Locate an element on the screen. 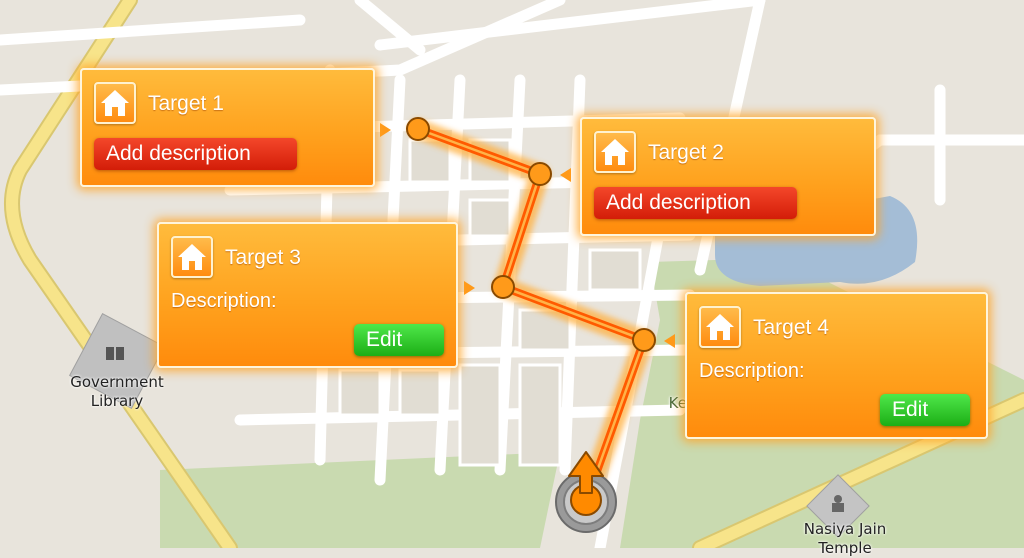  target-4-title: Target 4 is located at coordinates (791, 327).